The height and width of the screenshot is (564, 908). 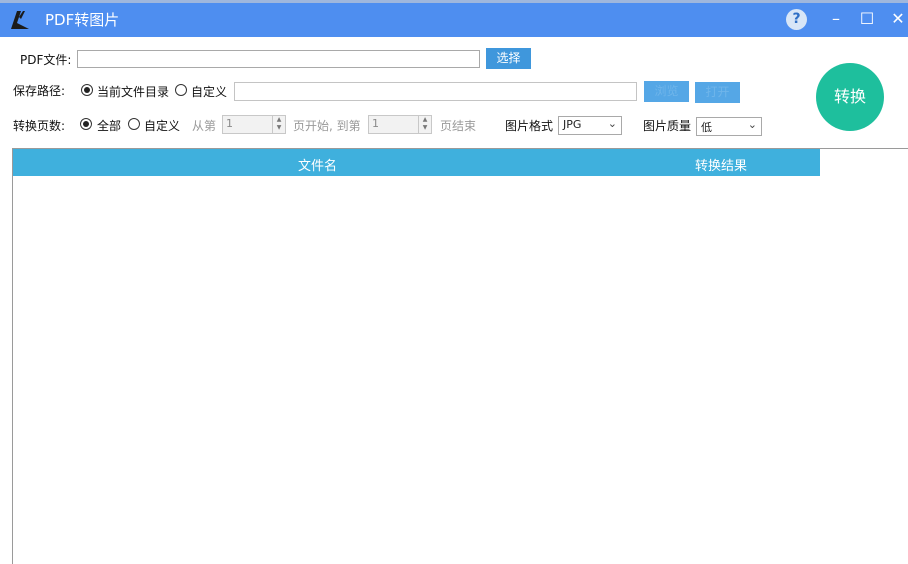 What do you see at coordinates (529, 126) in the screenshot?
I see `image-format-label: 图片格式` at bounding box center [529, 126].